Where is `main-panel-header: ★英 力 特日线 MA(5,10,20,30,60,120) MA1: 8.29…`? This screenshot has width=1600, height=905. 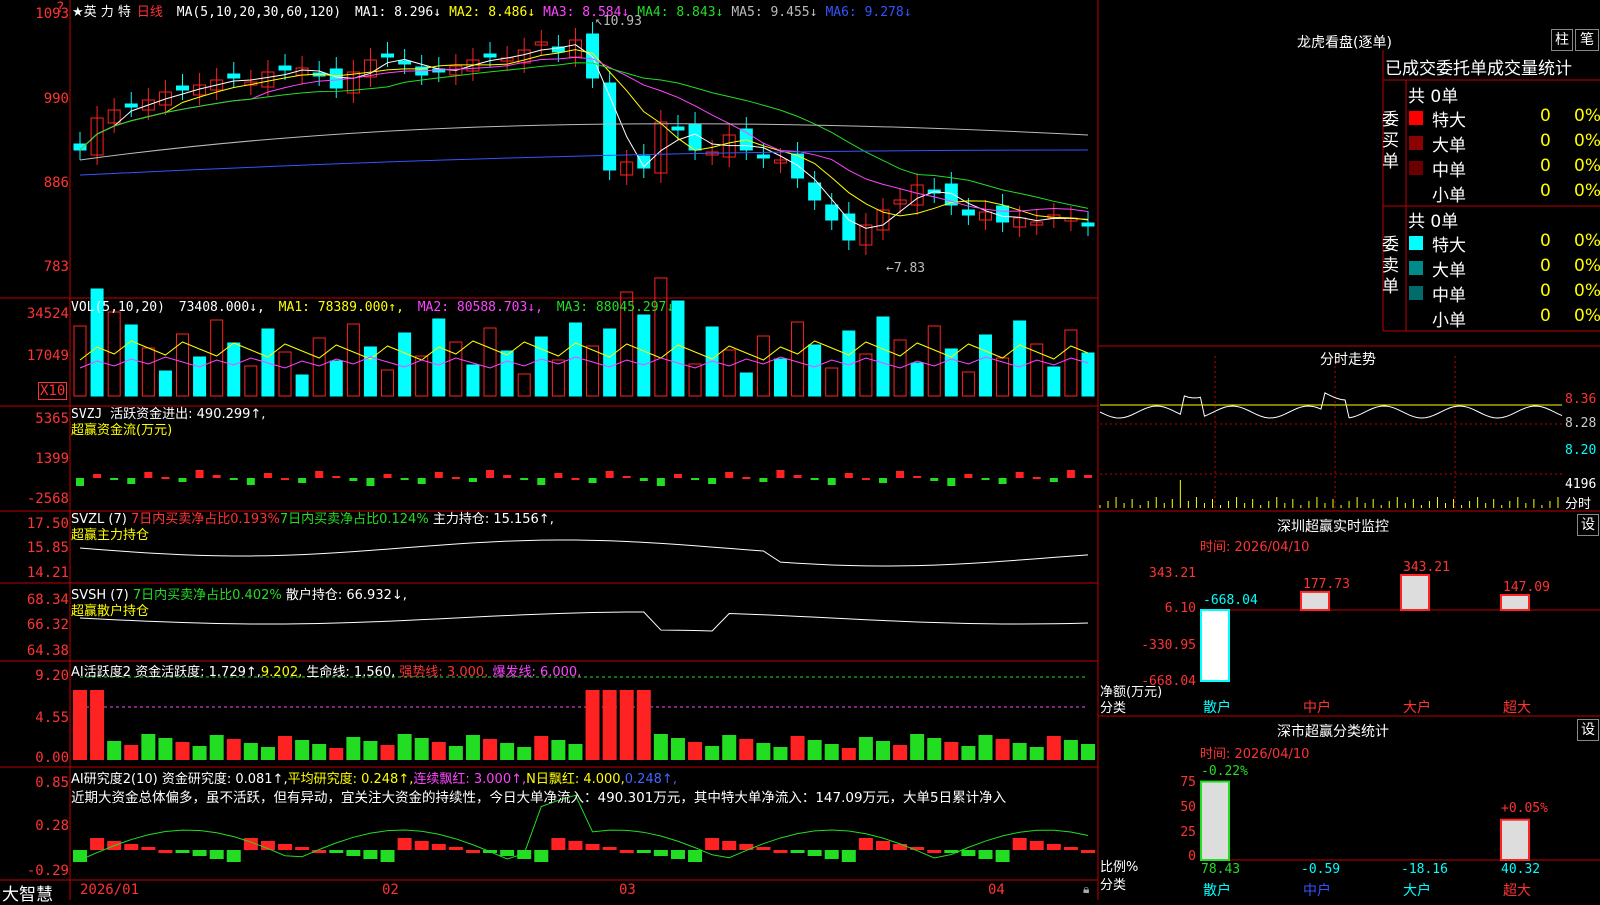
main-panel-header: ★英 力 特日线 MA(5,10,20,30,60,120) MA1: 8.29… is located at coordinates (499, 10).